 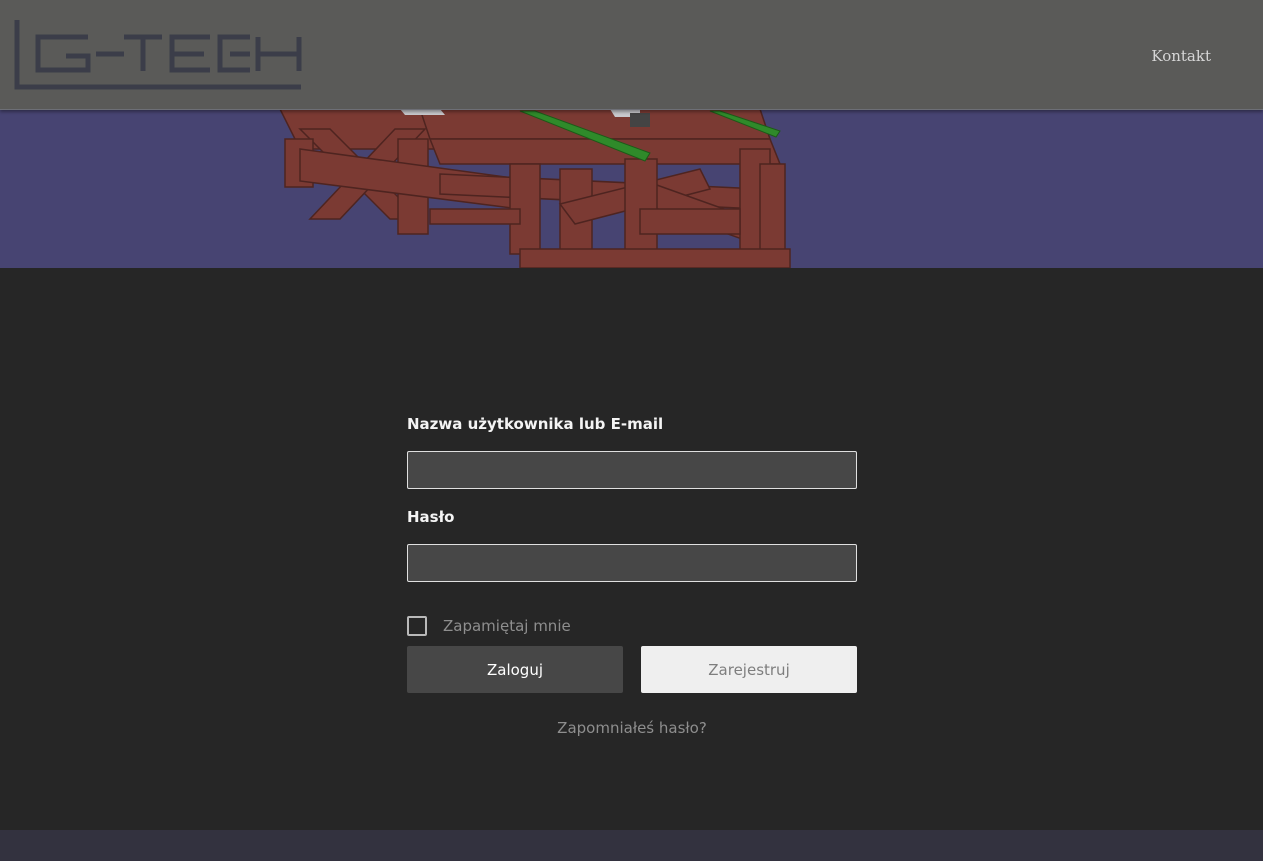 What do you see at coordinates (632, 470) in the screenshot?
I see `username-input` at bounding box center [632, 470].